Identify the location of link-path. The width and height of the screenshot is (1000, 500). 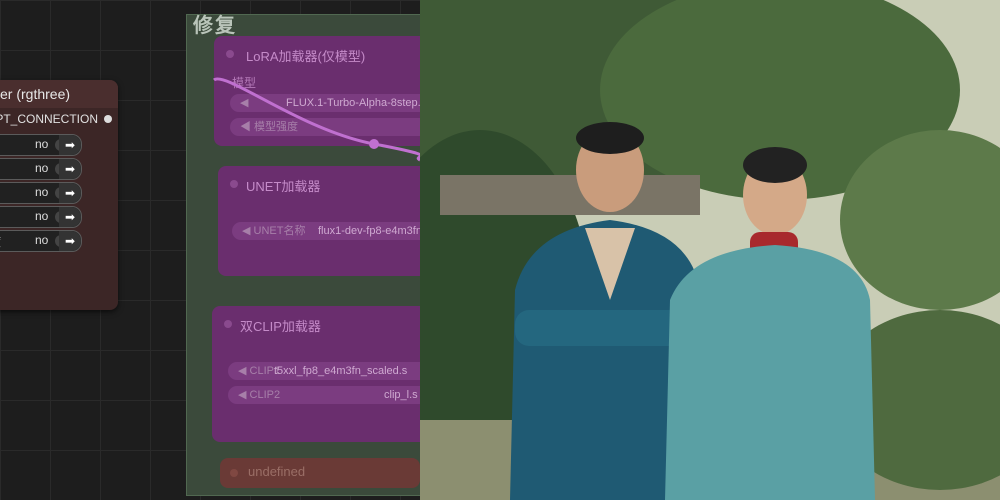
(316, 119).